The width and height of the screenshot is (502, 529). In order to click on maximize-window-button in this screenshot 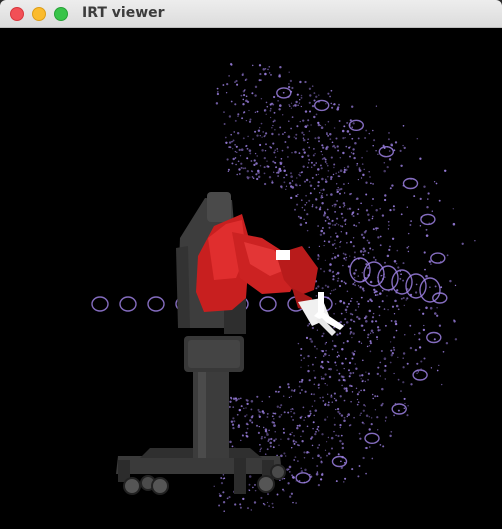, I will do `click(61, 14)`.